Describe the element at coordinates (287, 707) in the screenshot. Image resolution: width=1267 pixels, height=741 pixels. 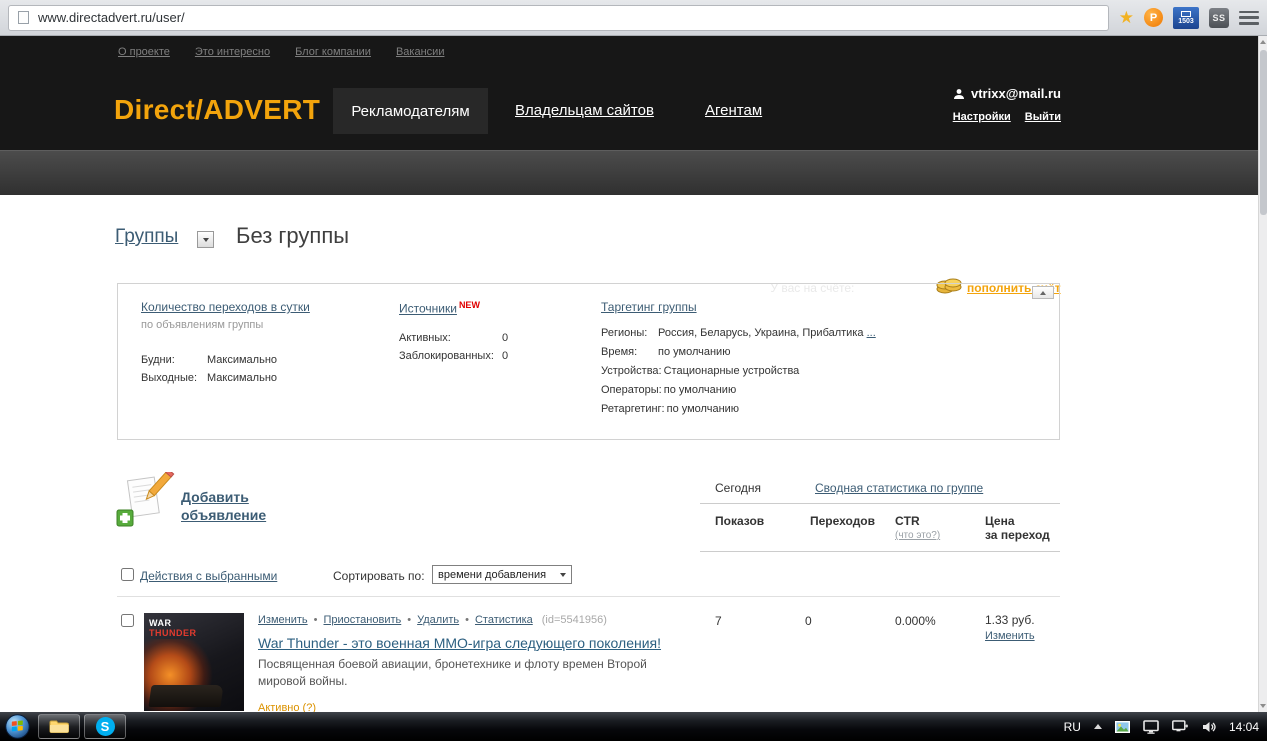
I see `ad-status-link: Активно (?)` at that location.